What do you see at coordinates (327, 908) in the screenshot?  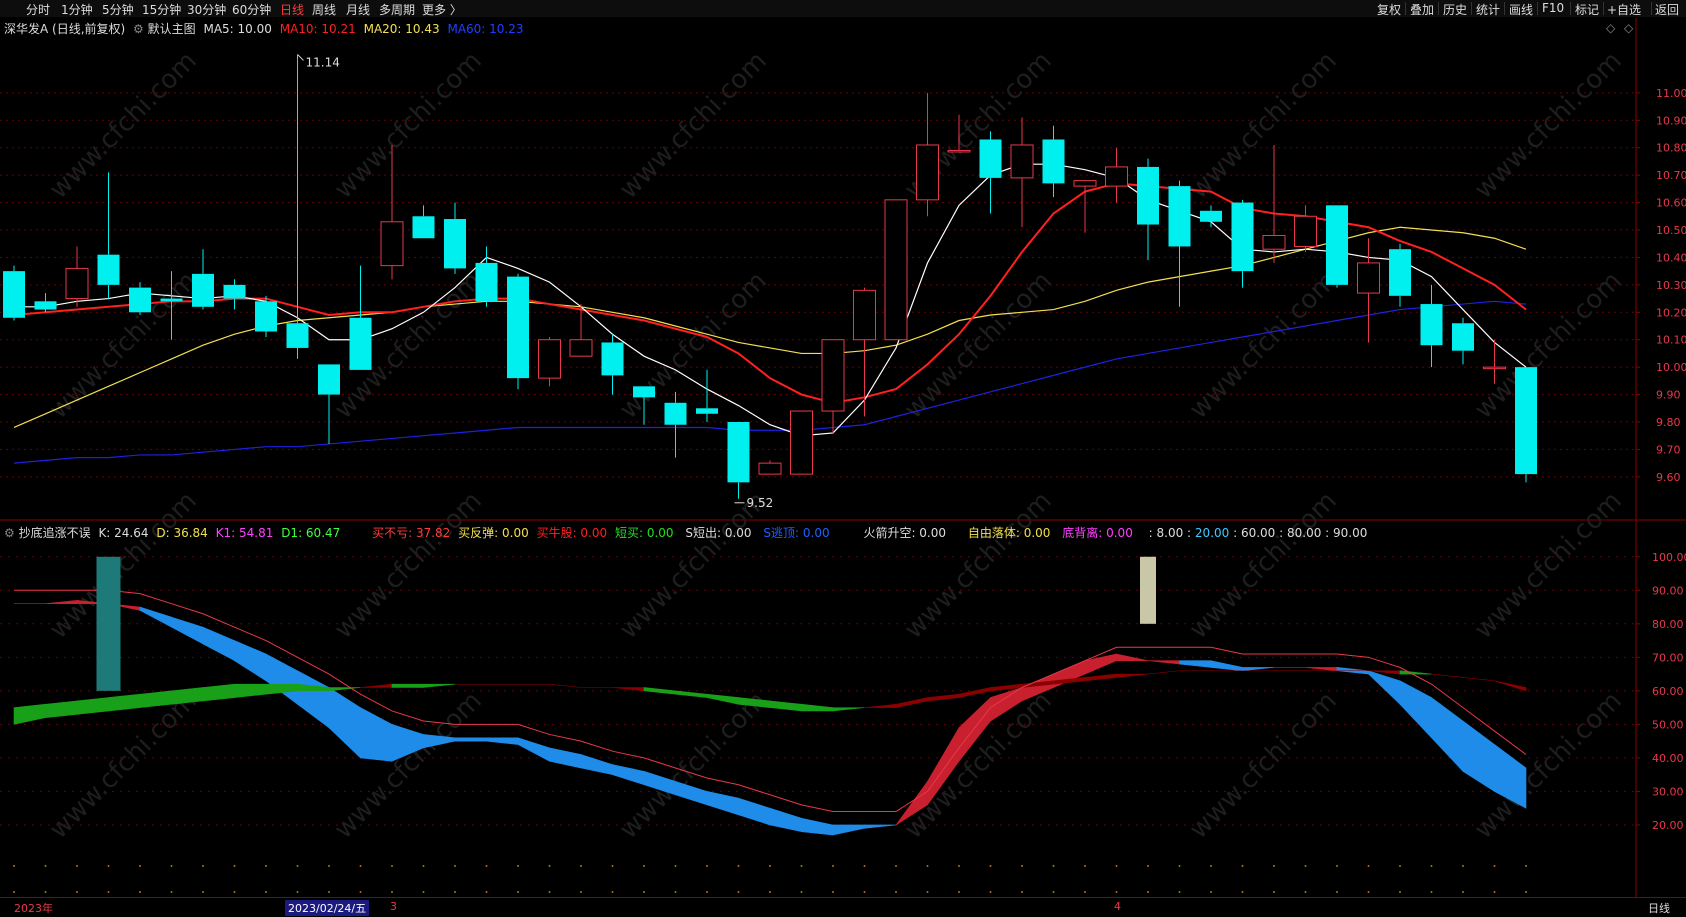 I see `cursor-date-label: 2023/02/24/五` at bounding box center [327, 908].